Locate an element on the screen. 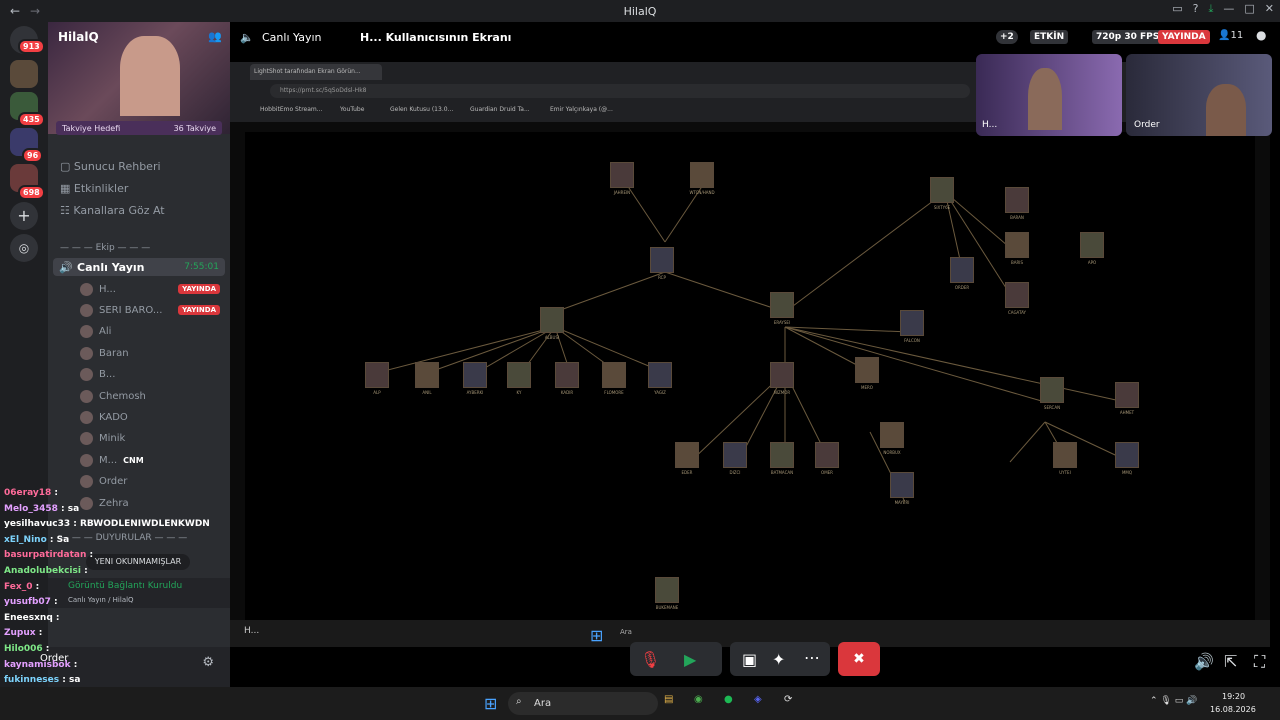  minimize-icon: — is located at coordinates (1228, 9).